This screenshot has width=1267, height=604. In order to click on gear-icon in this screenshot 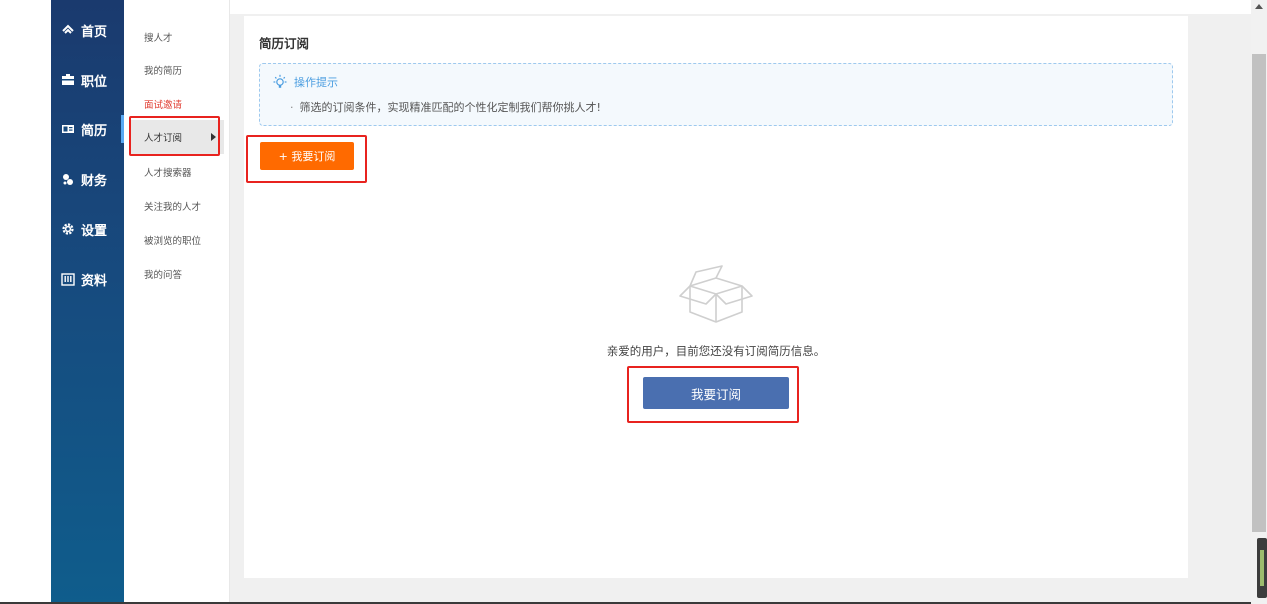, I will do `click(68, 229)`.